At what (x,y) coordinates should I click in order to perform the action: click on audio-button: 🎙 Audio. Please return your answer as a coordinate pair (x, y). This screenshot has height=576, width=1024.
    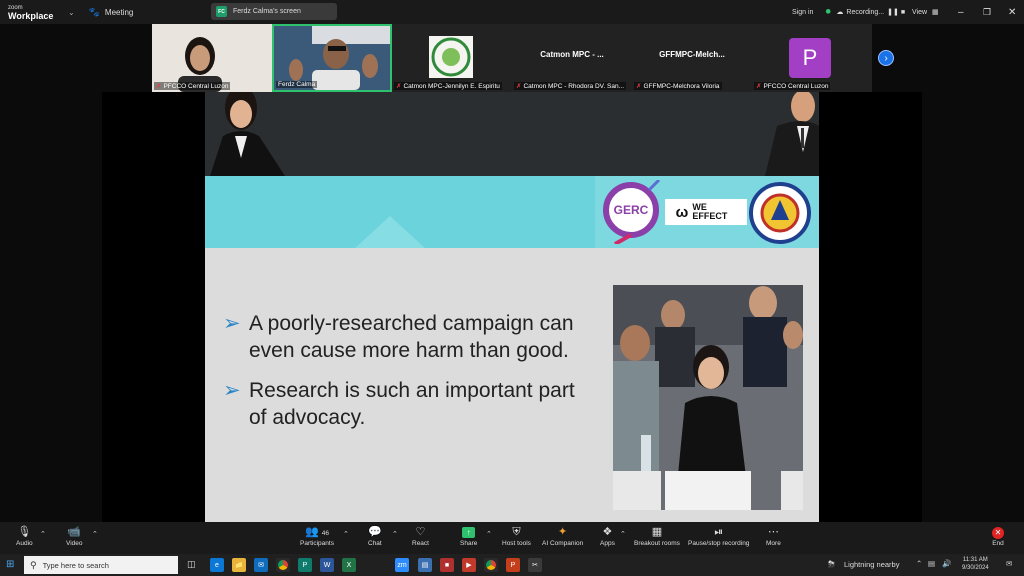
    Looking at the image, I should click on (24, 536).